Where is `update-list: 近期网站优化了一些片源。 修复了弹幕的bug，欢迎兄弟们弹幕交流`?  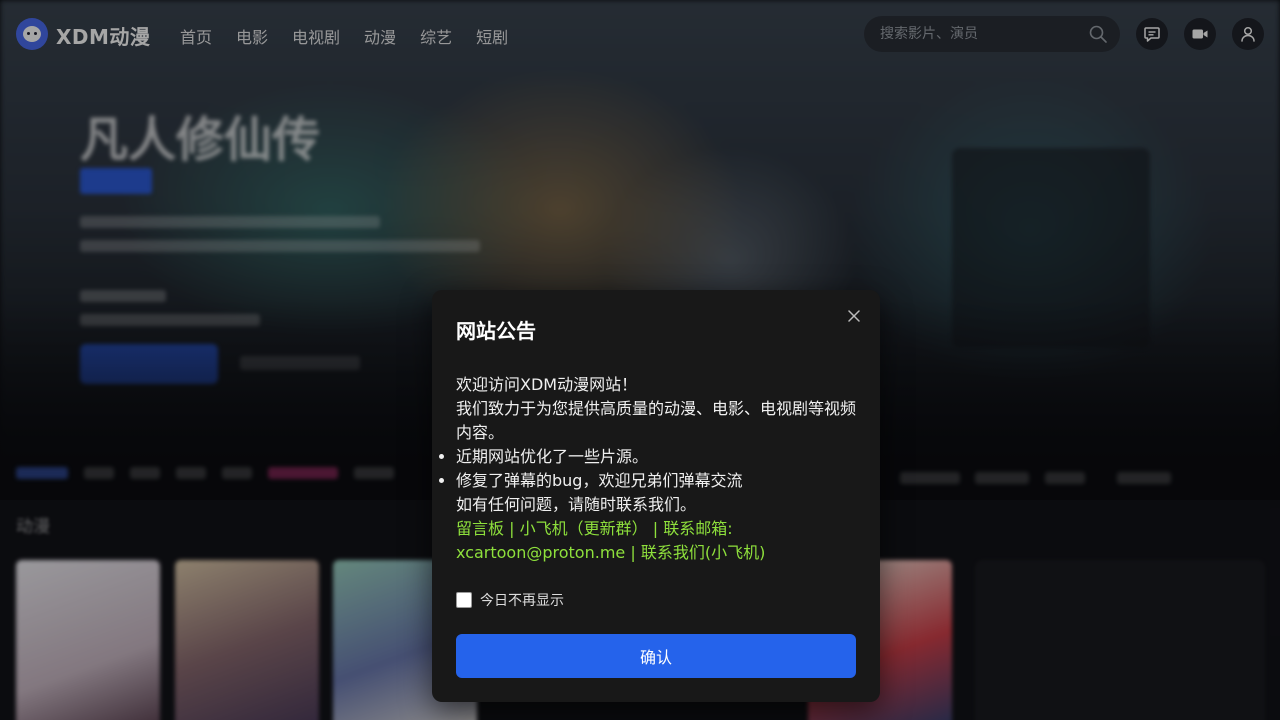
update-list: 近期网站优化了一些片源。 修复了弹幕的bug，欢迎兄弟们弹幕交流 is located at coordinates (650, 469).